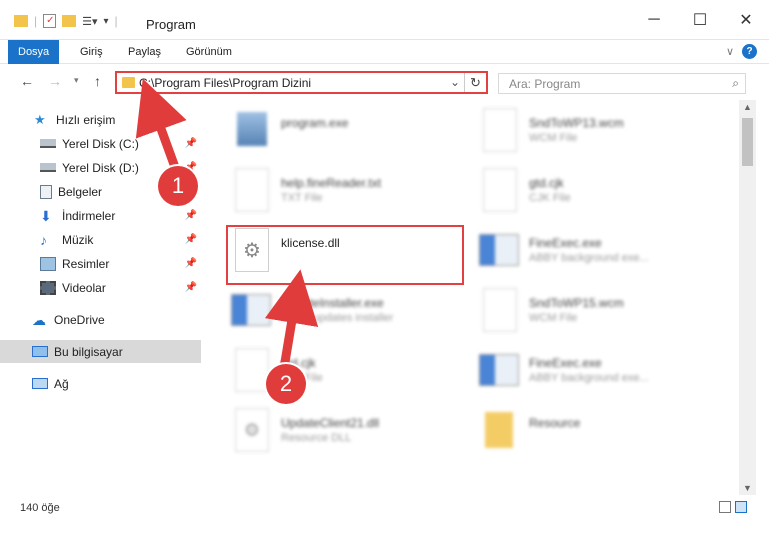 This screenshot has width=769, height=533. What do you see at coordinates (100, 239) in the screenshot?
I see `sidebar-item-music: ♪ Müzik 📌` at bounding box center [100, 239].